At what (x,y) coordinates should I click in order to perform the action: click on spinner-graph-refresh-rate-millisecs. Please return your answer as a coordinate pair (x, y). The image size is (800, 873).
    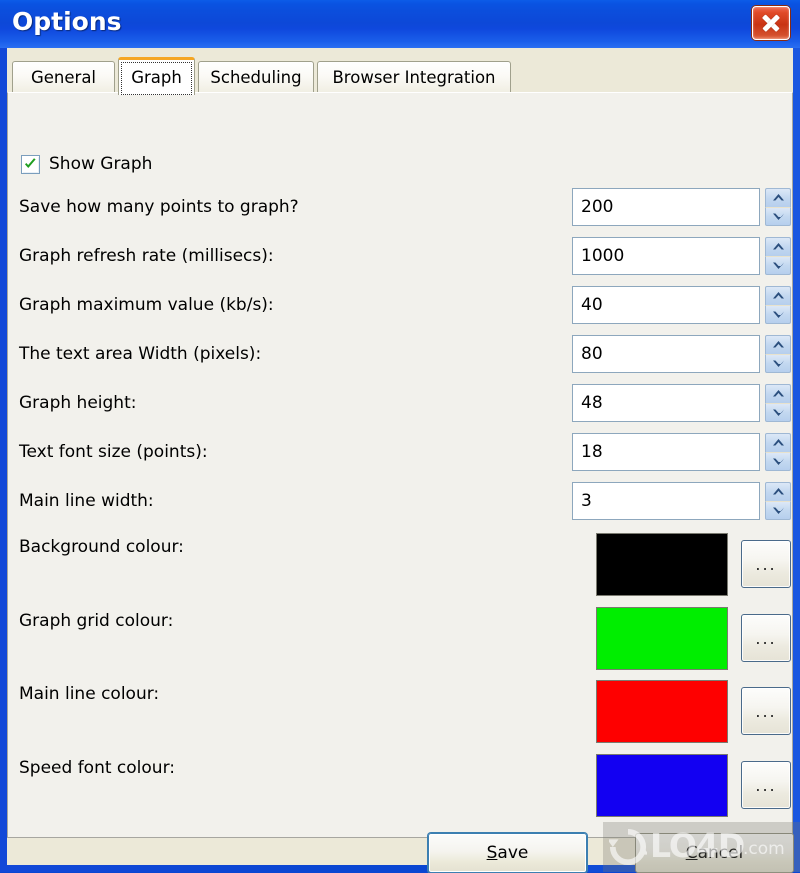
    Looking at the image, I should click on (778, 256).